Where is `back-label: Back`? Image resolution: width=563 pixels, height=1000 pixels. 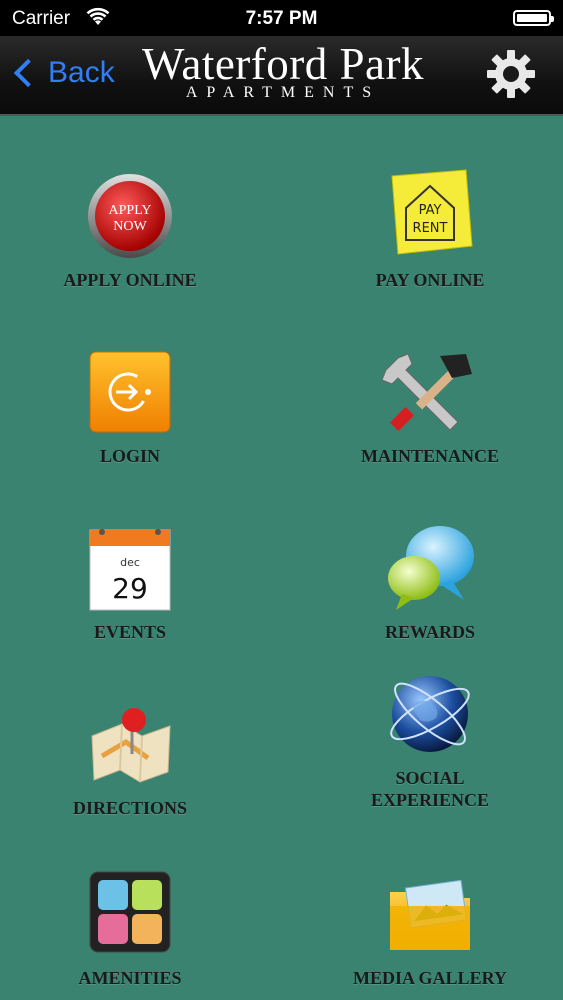
back-label: Back is located at coordinates (81, 72).